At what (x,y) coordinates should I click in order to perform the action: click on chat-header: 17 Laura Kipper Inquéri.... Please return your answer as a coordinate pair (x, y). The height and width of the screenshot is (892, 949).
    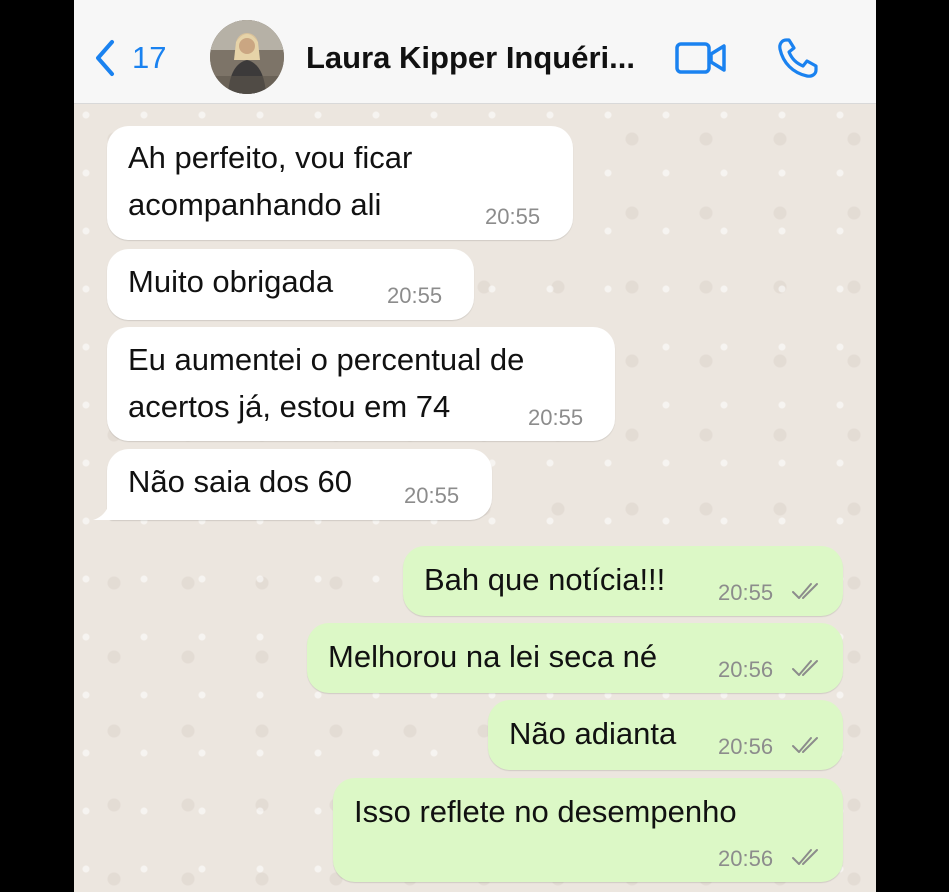
    Looking at the image, I should click on (475, 52).